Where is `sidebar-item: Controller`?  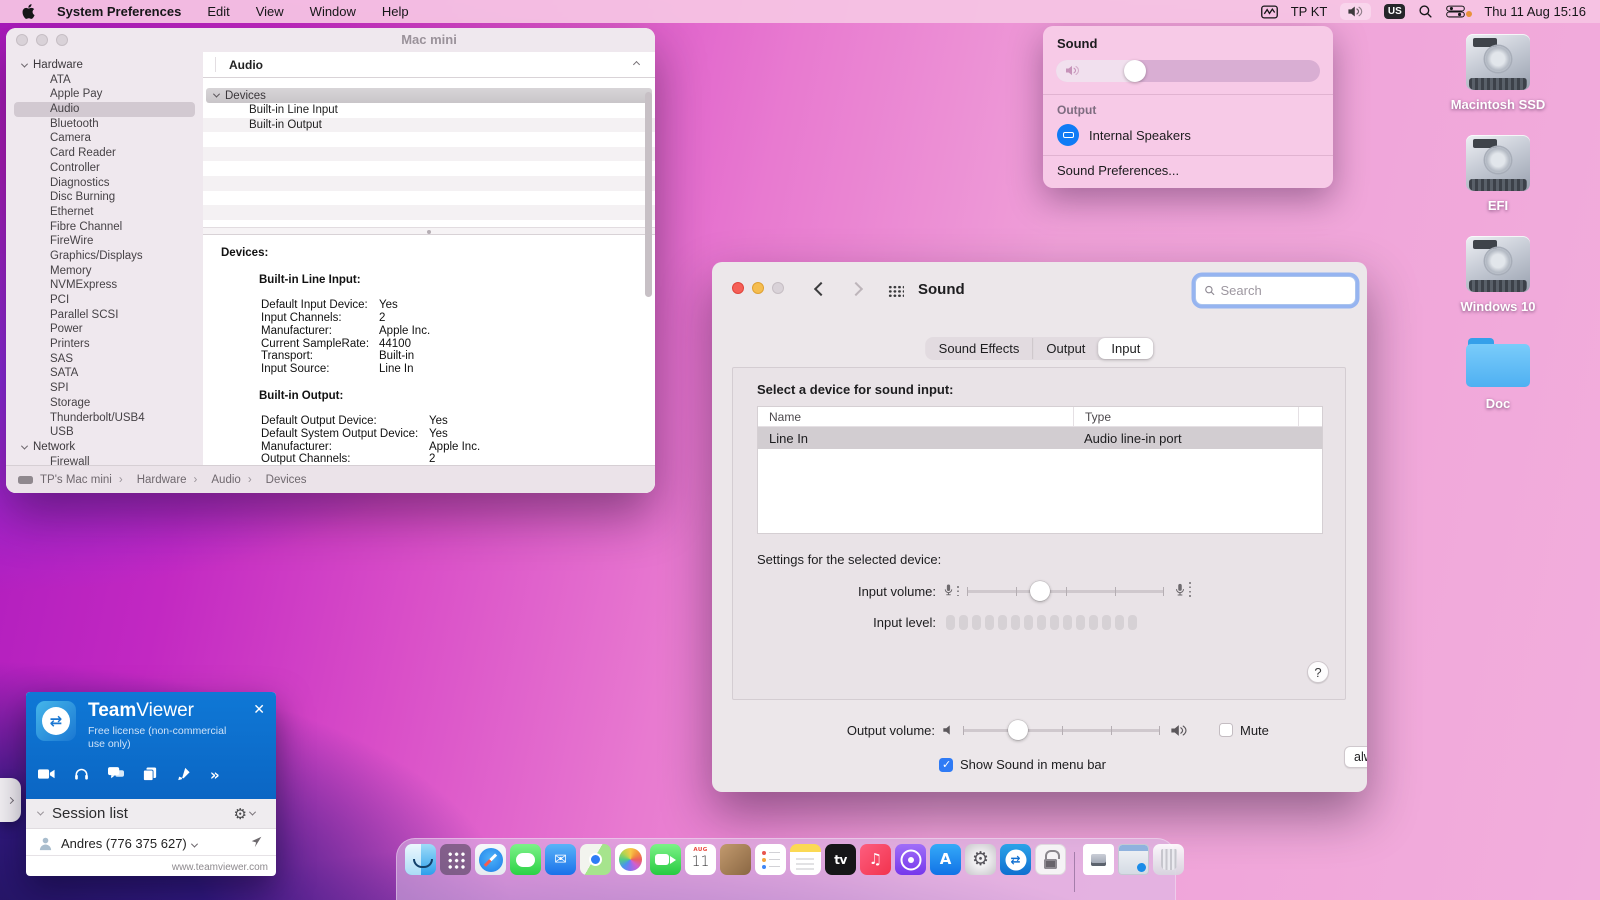
sidebar-item: Controller is located at coordinates (104, 168).